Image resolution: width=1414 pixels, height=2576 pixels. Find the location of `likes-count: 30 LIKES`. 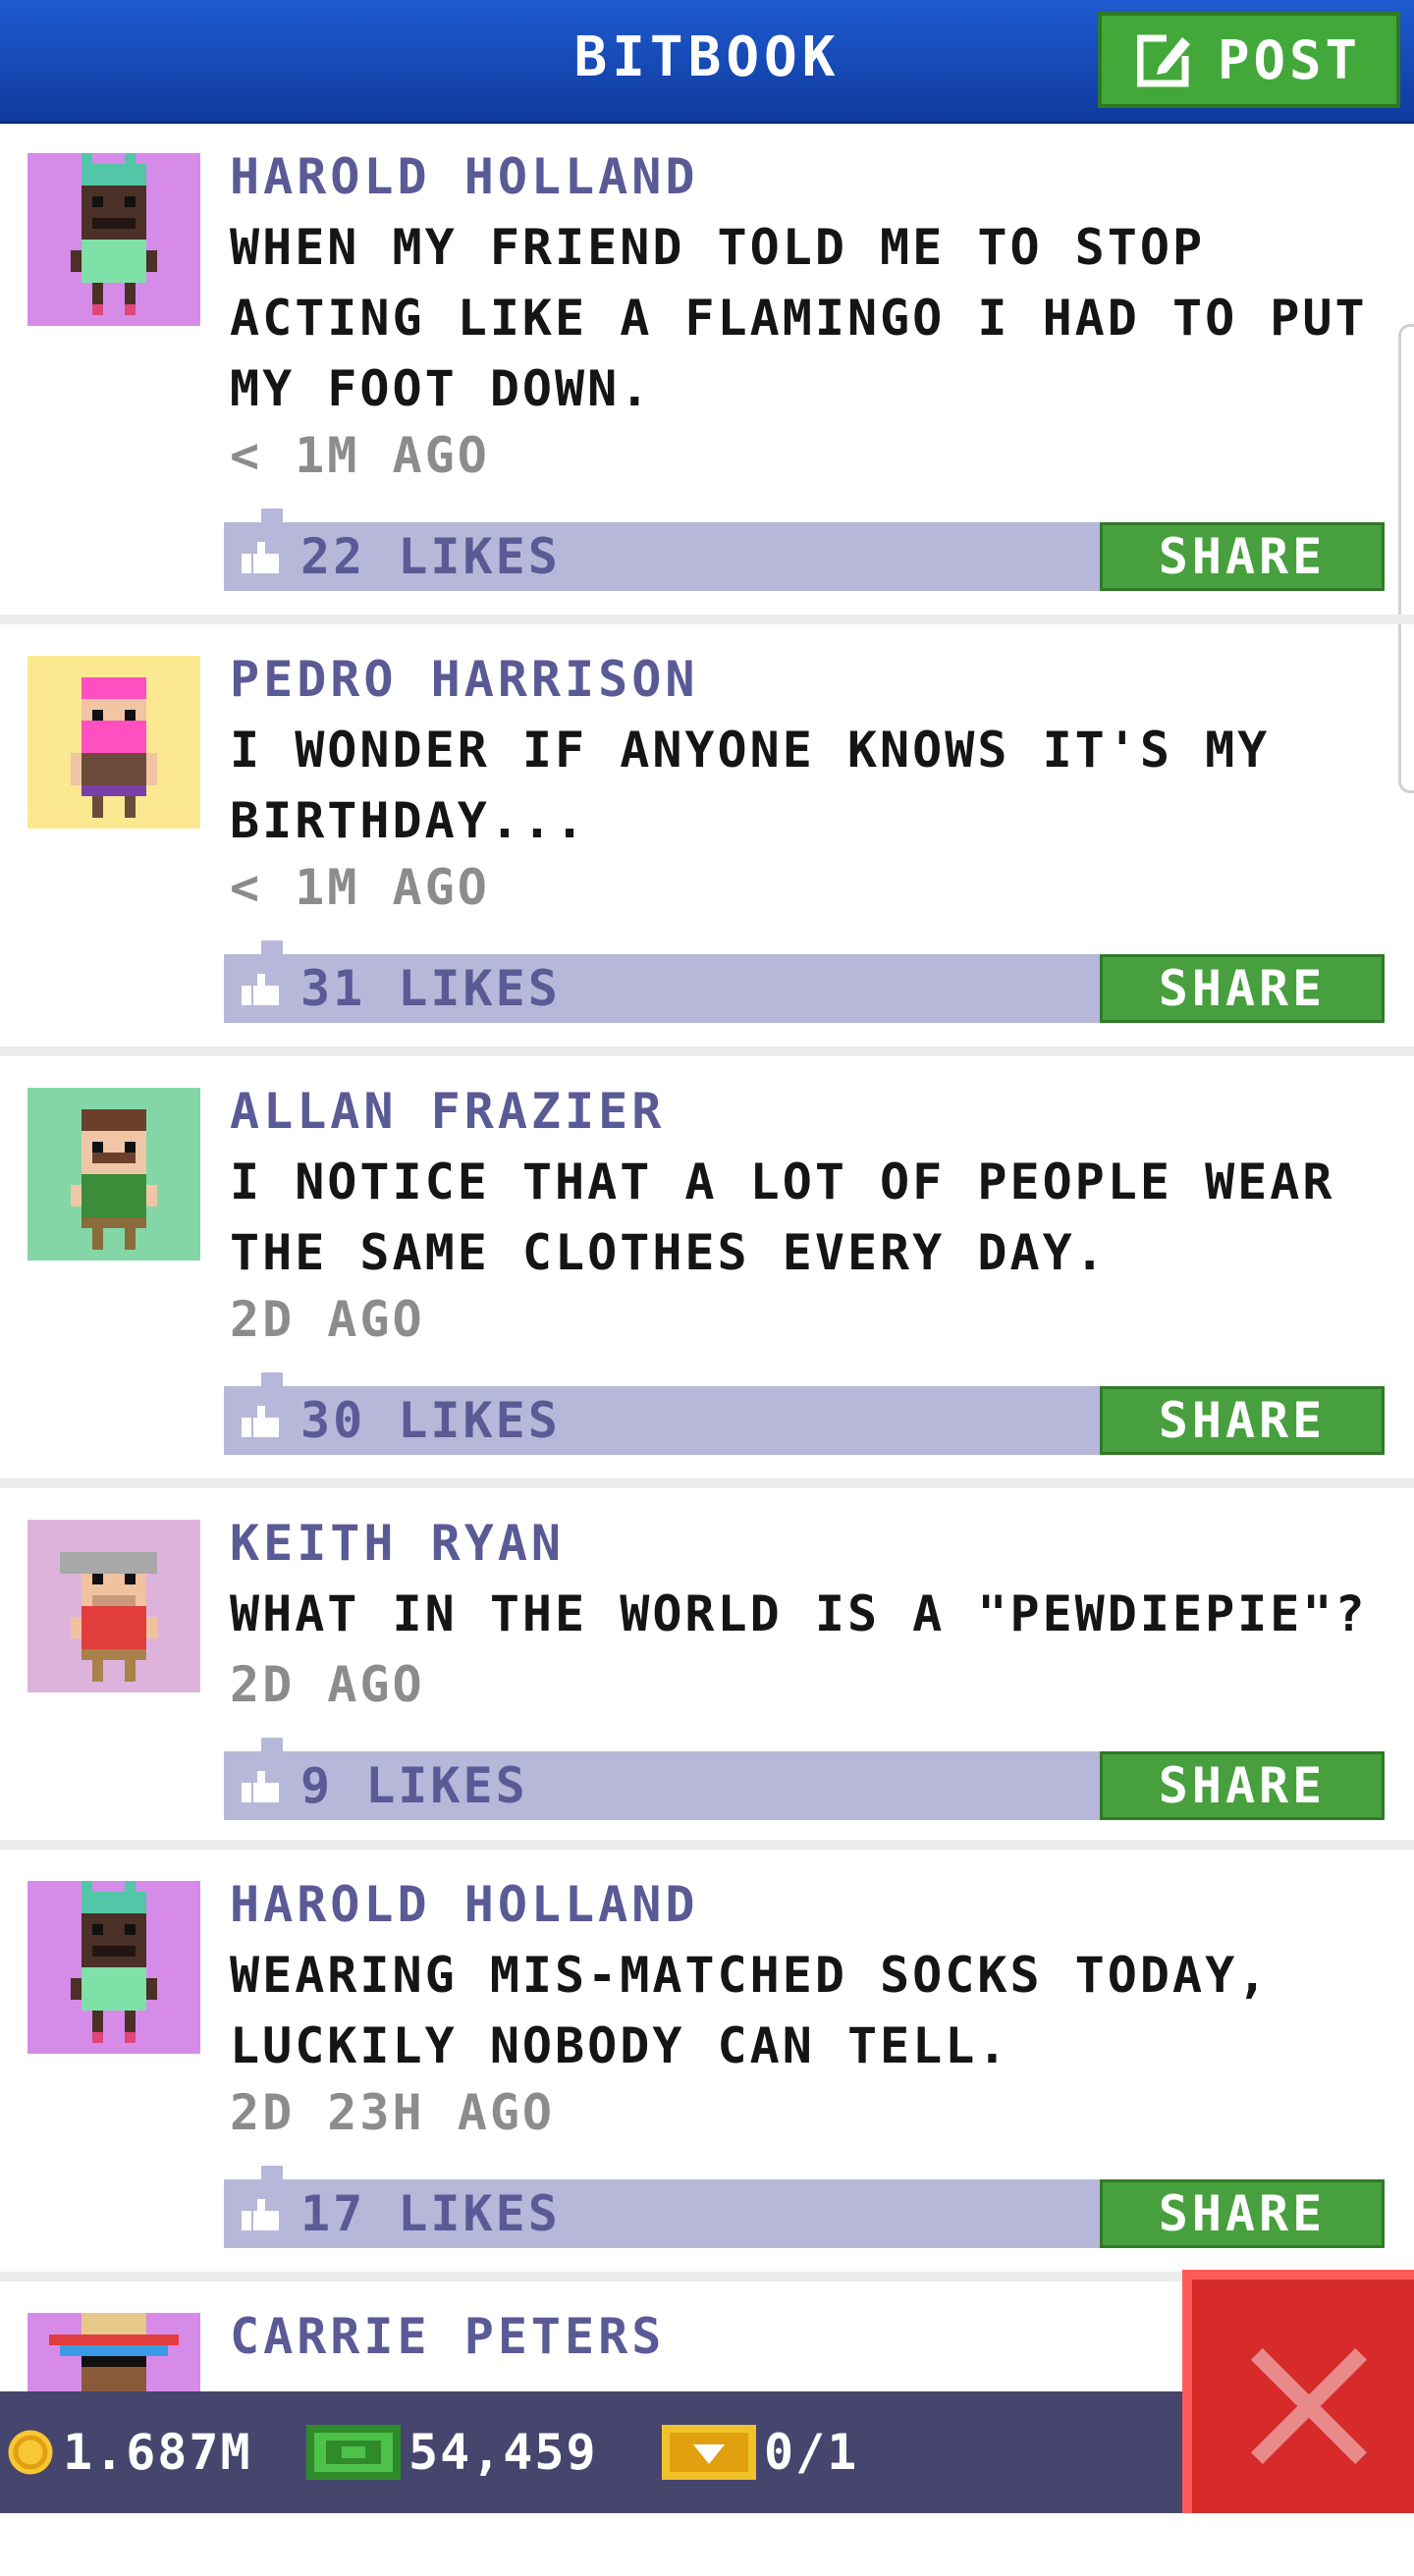

likes-count: 30 LIKES is located at coordinates (430, 1420).